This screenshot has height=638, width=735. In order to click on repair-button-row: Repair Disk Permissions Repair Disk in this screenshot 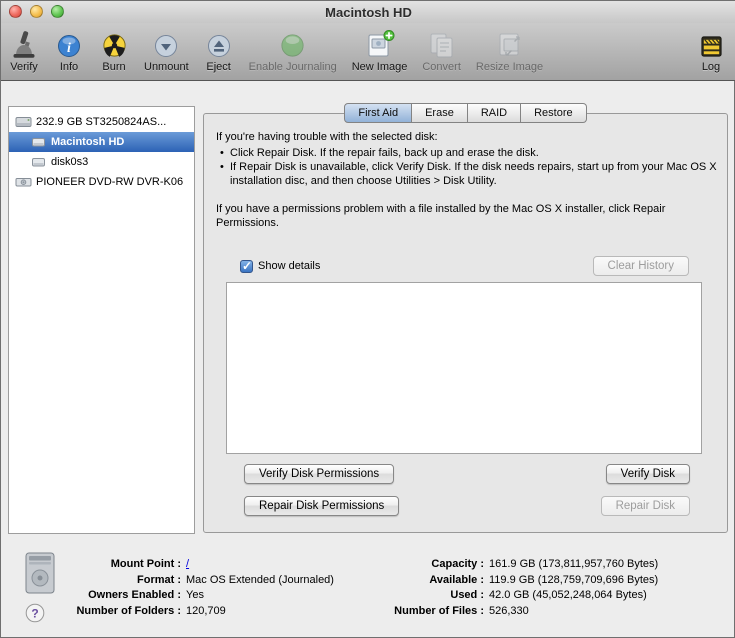, I will do `click(467, 506)`.